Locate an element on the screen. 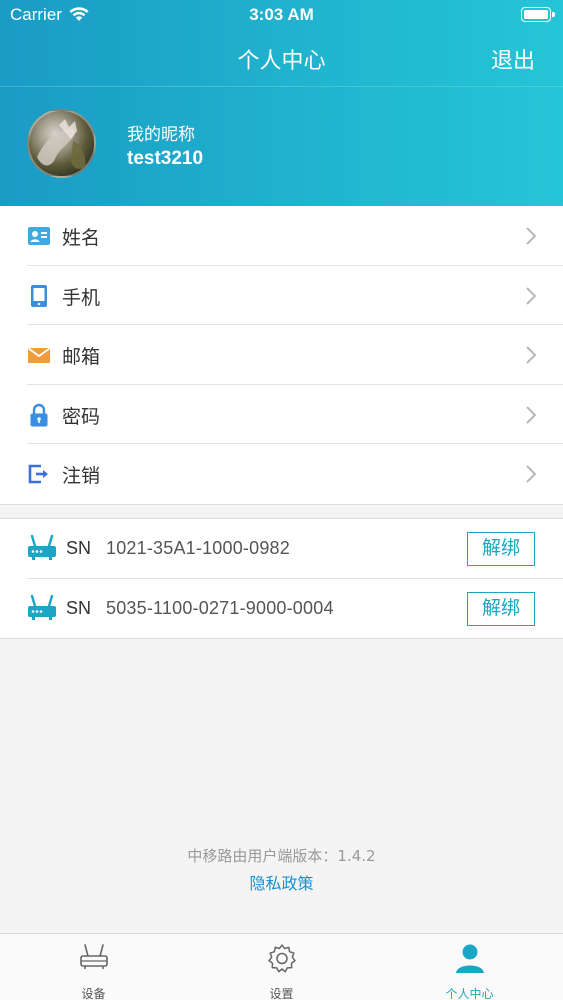 The height and width of the screenshot is (1000, 563). tab-settings: 设置 is located at coordinates (281, 967).